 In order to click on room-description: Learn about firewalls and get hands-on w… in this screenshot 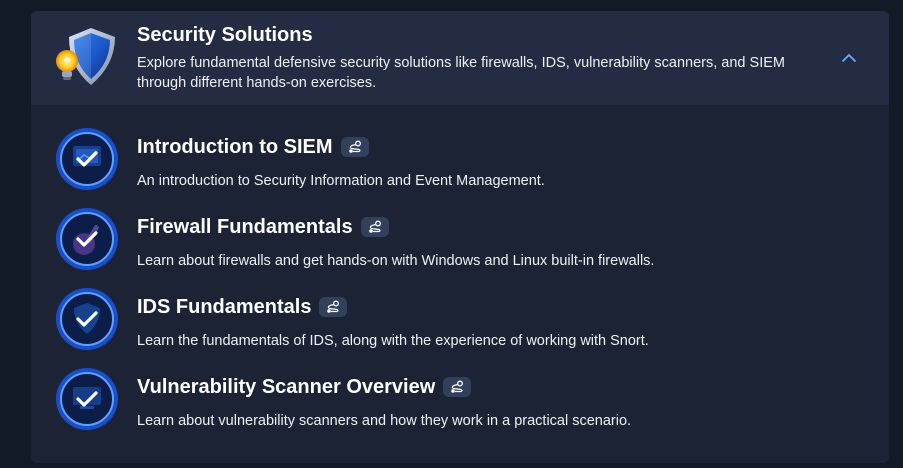, I will do `click(396, 261)`.